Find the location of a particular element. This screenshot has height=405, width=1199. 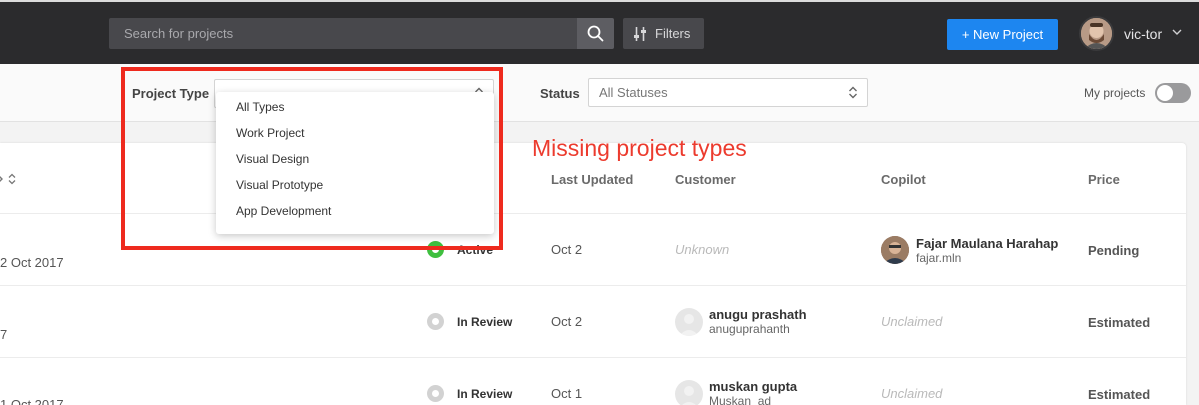

table-row-3-price: Estimated is located at coordinates (1119, 394).